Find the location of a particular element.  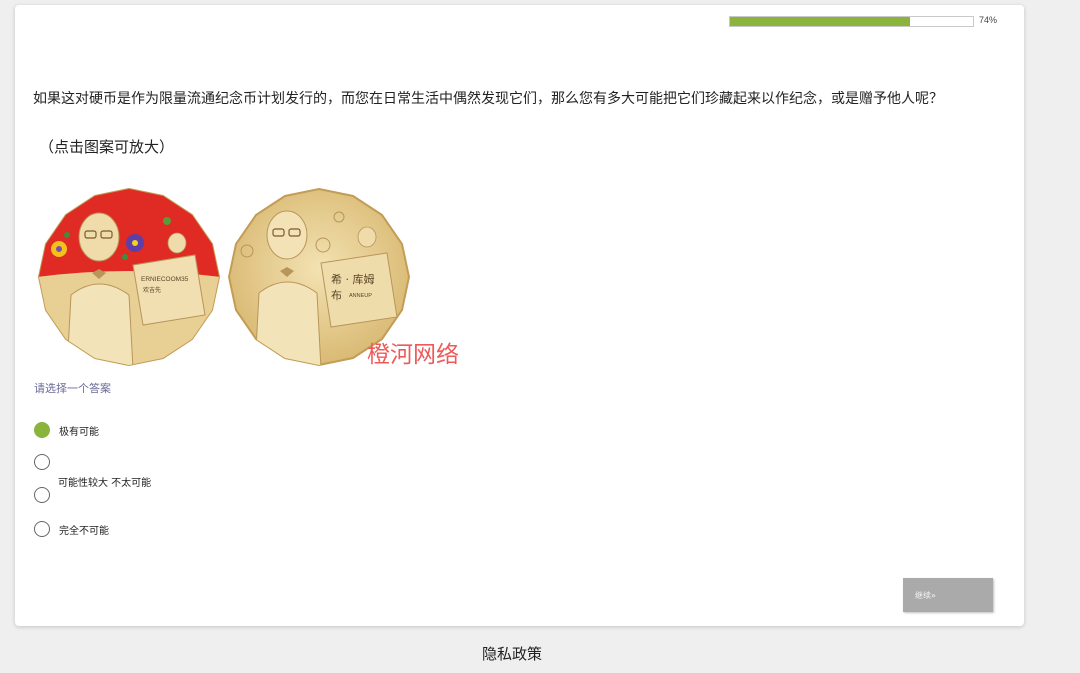

option-label: 完全不可能 is located at coordinates (84, 531).